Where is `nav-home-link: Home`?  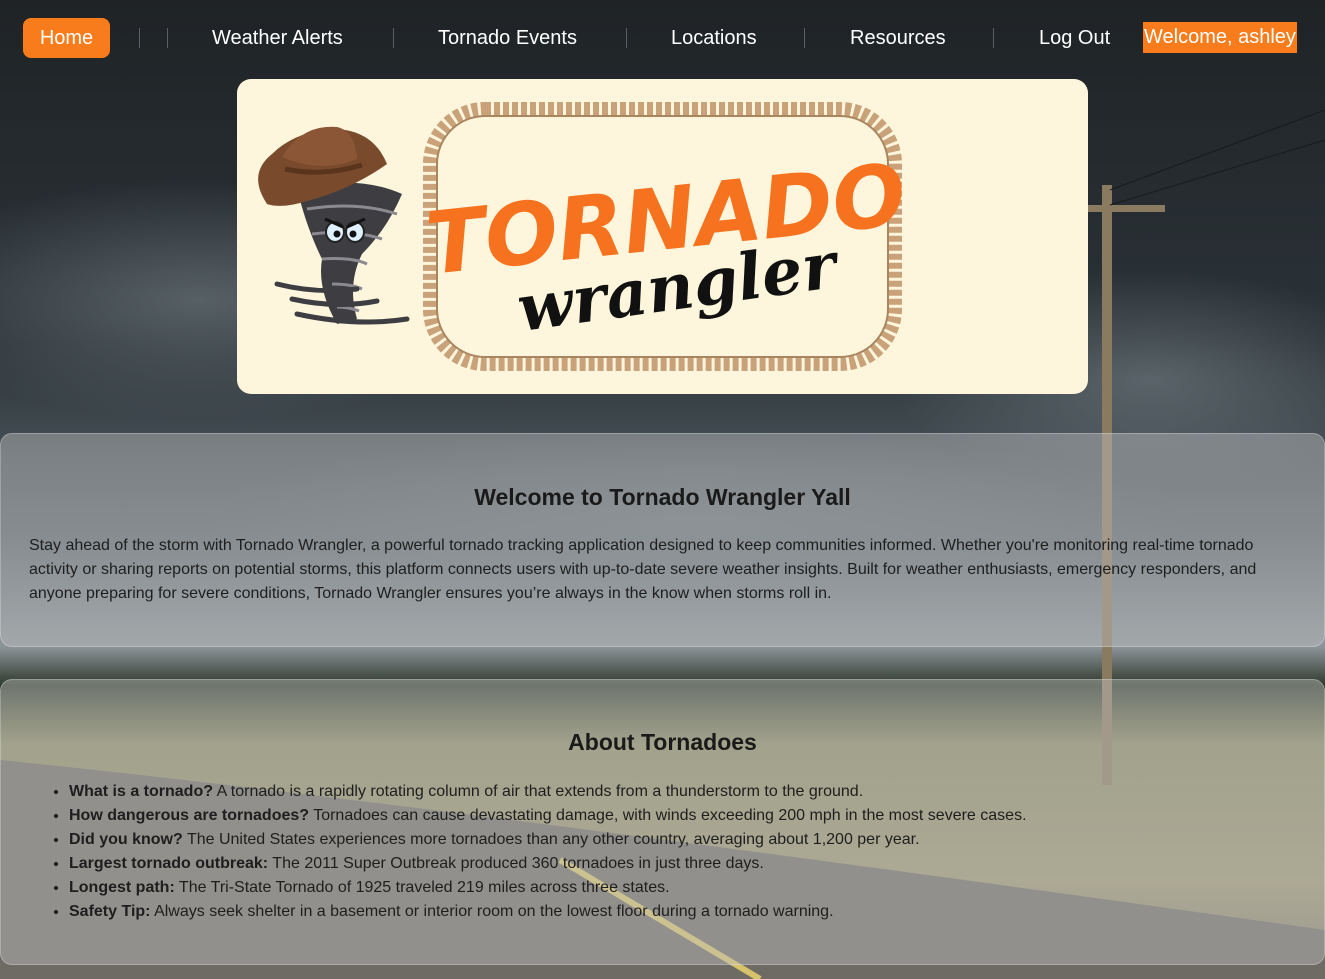
nav-home-link: Home is located at coordinates (66, 38).